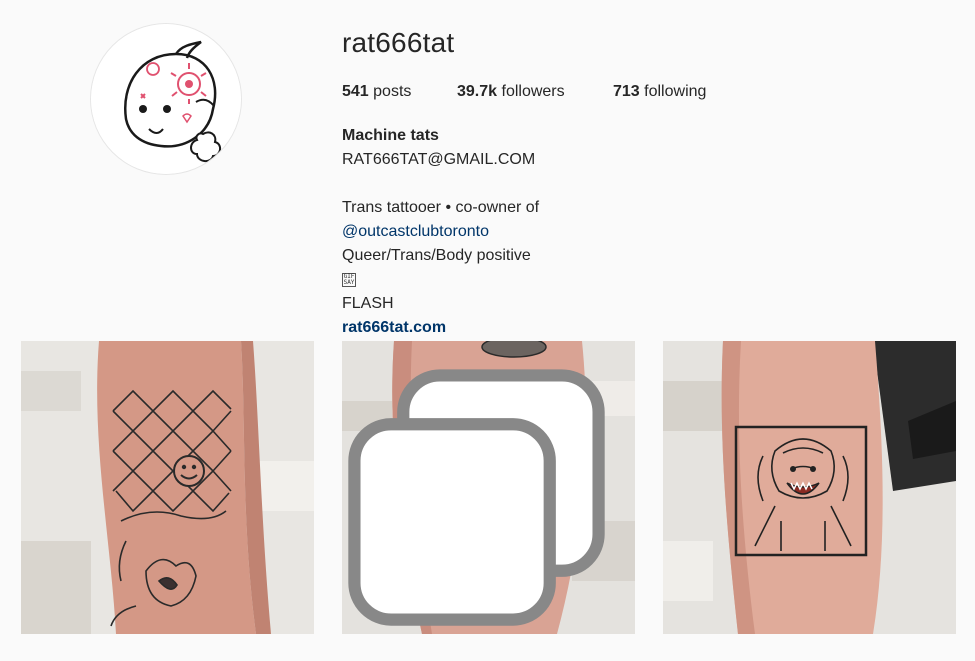 This screenshot has height=661, width=975. I want to click on kewpie-avatar-icon, so click(166, 99).